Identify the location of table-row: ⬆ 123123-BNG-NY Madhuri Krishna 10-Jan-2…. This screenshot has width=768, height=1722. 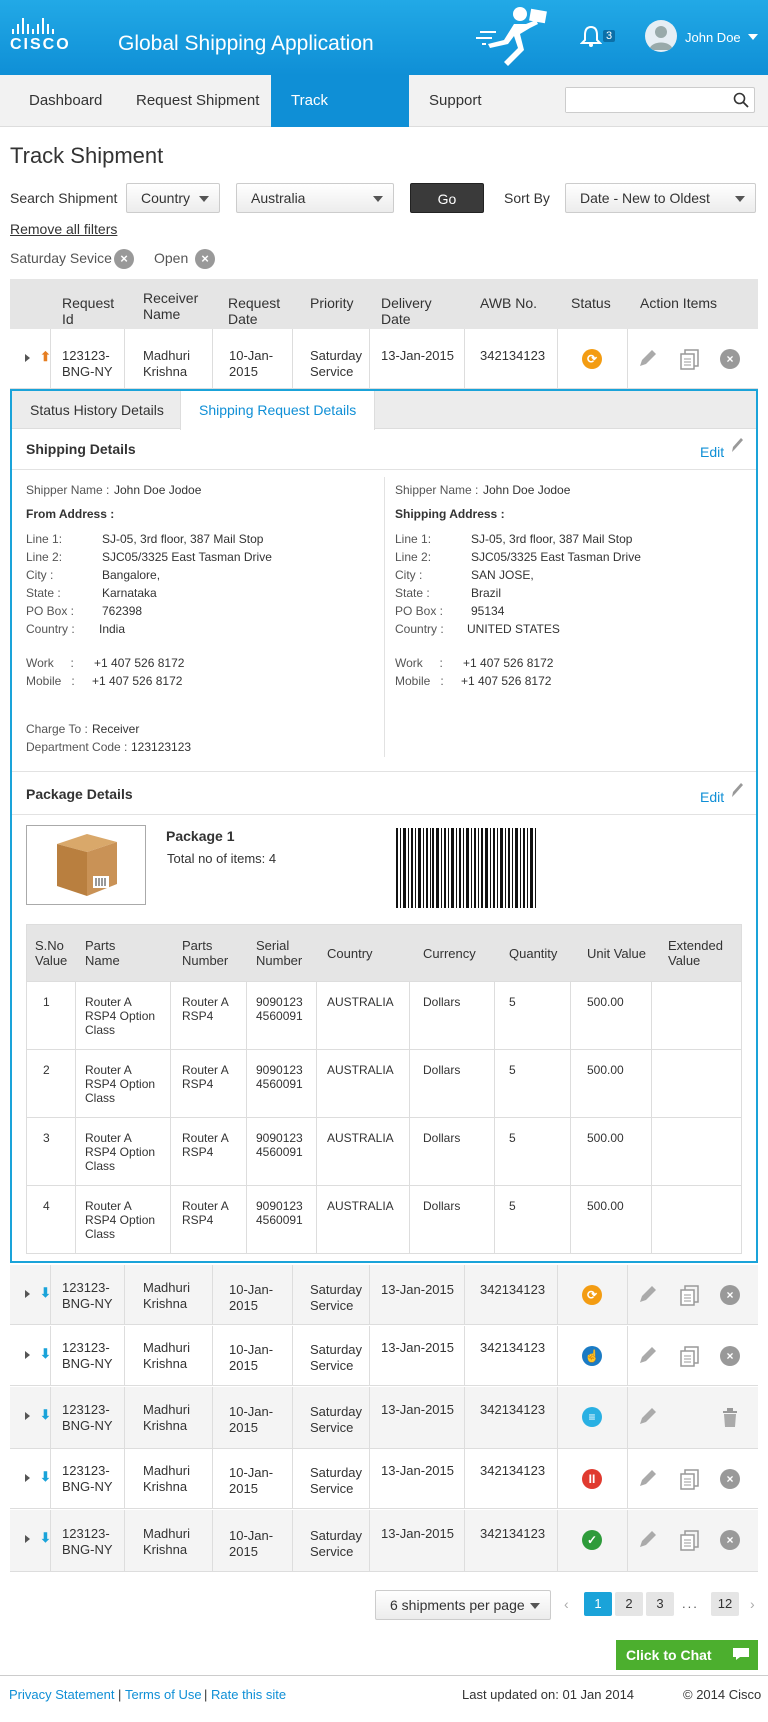
(384, 359).